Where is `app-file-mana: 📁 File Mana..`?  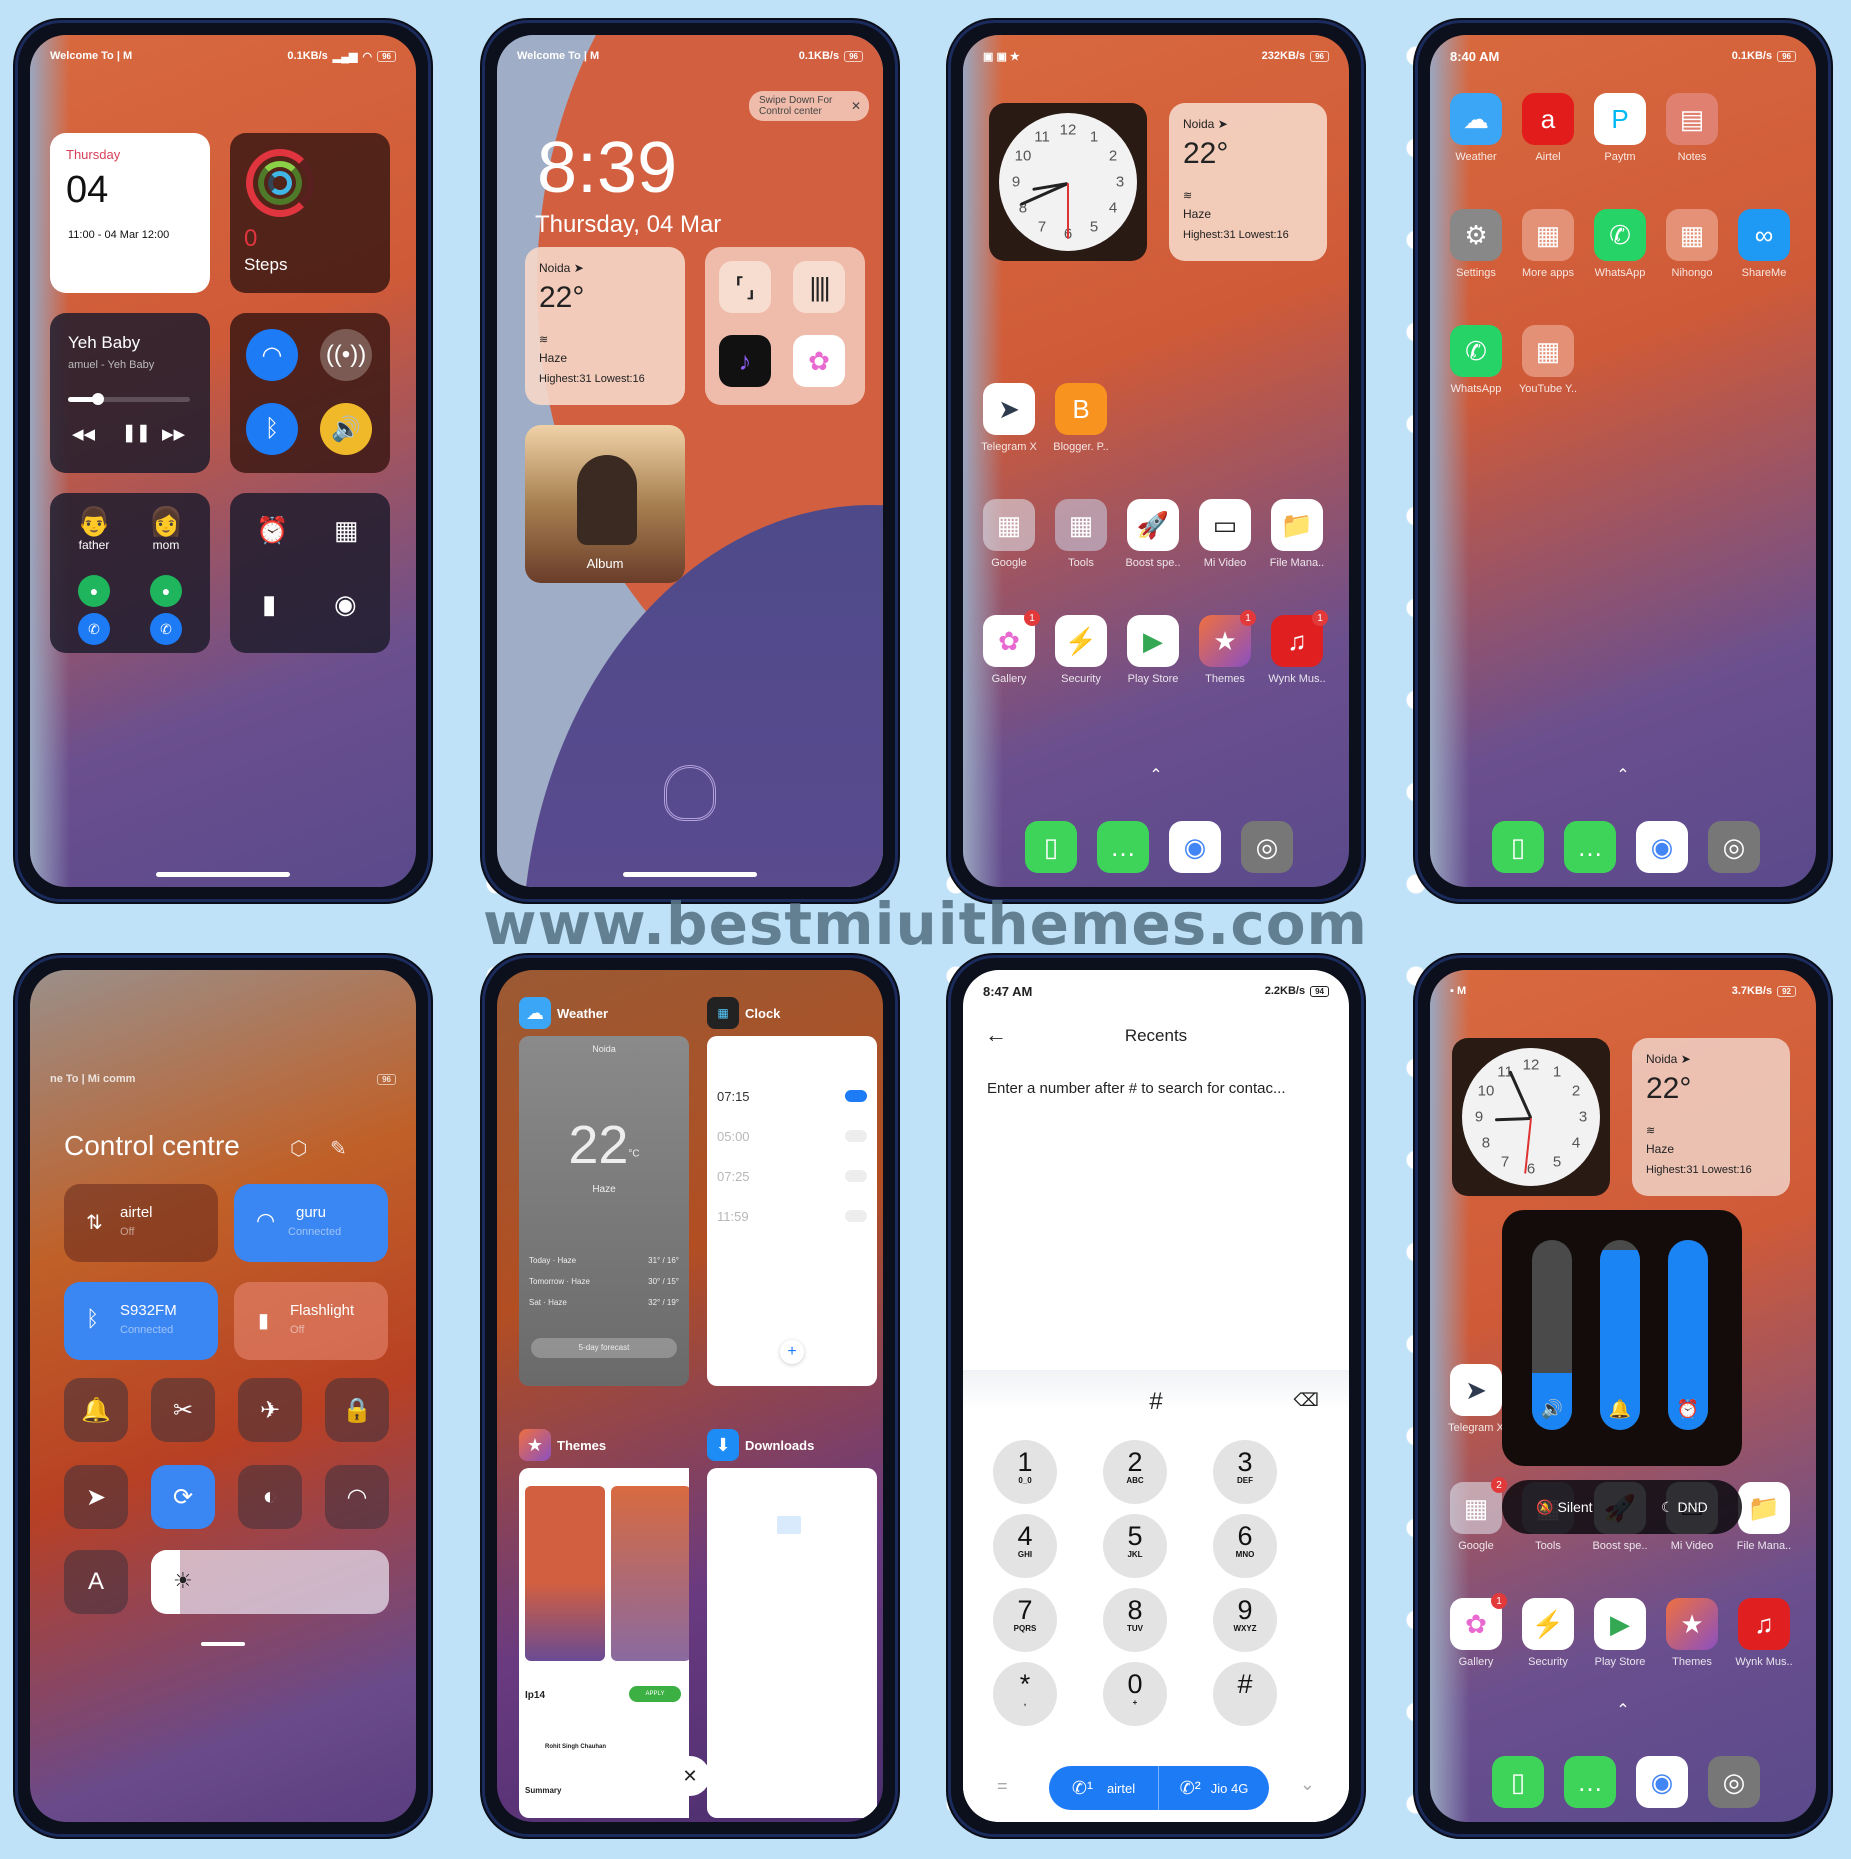 app-file-mana: 📁 File Mana.. is located at coordinates (1297, 539).